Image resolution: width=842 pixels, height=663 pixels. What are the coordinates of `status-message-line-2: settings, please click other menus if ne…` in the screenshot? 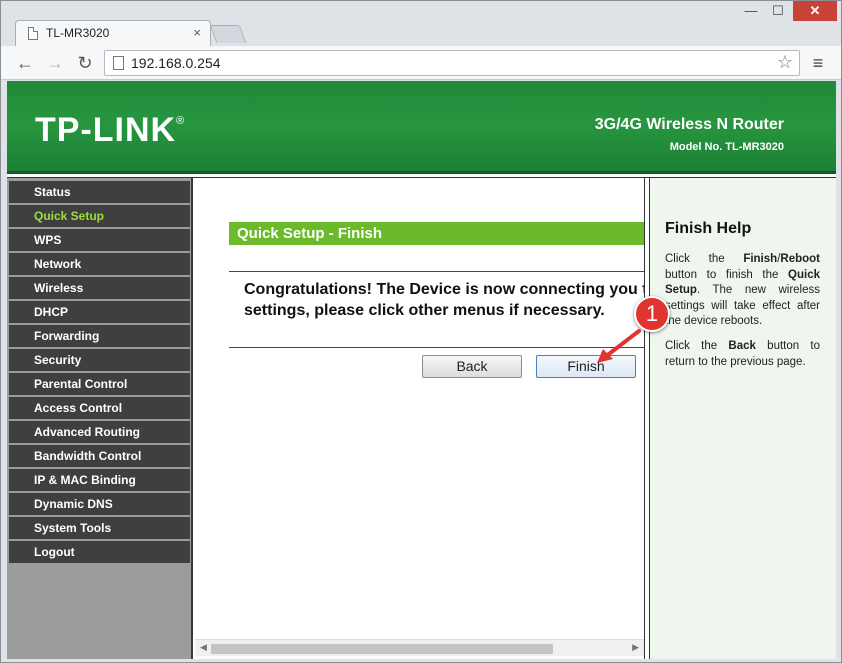 It's located at (424, 310).